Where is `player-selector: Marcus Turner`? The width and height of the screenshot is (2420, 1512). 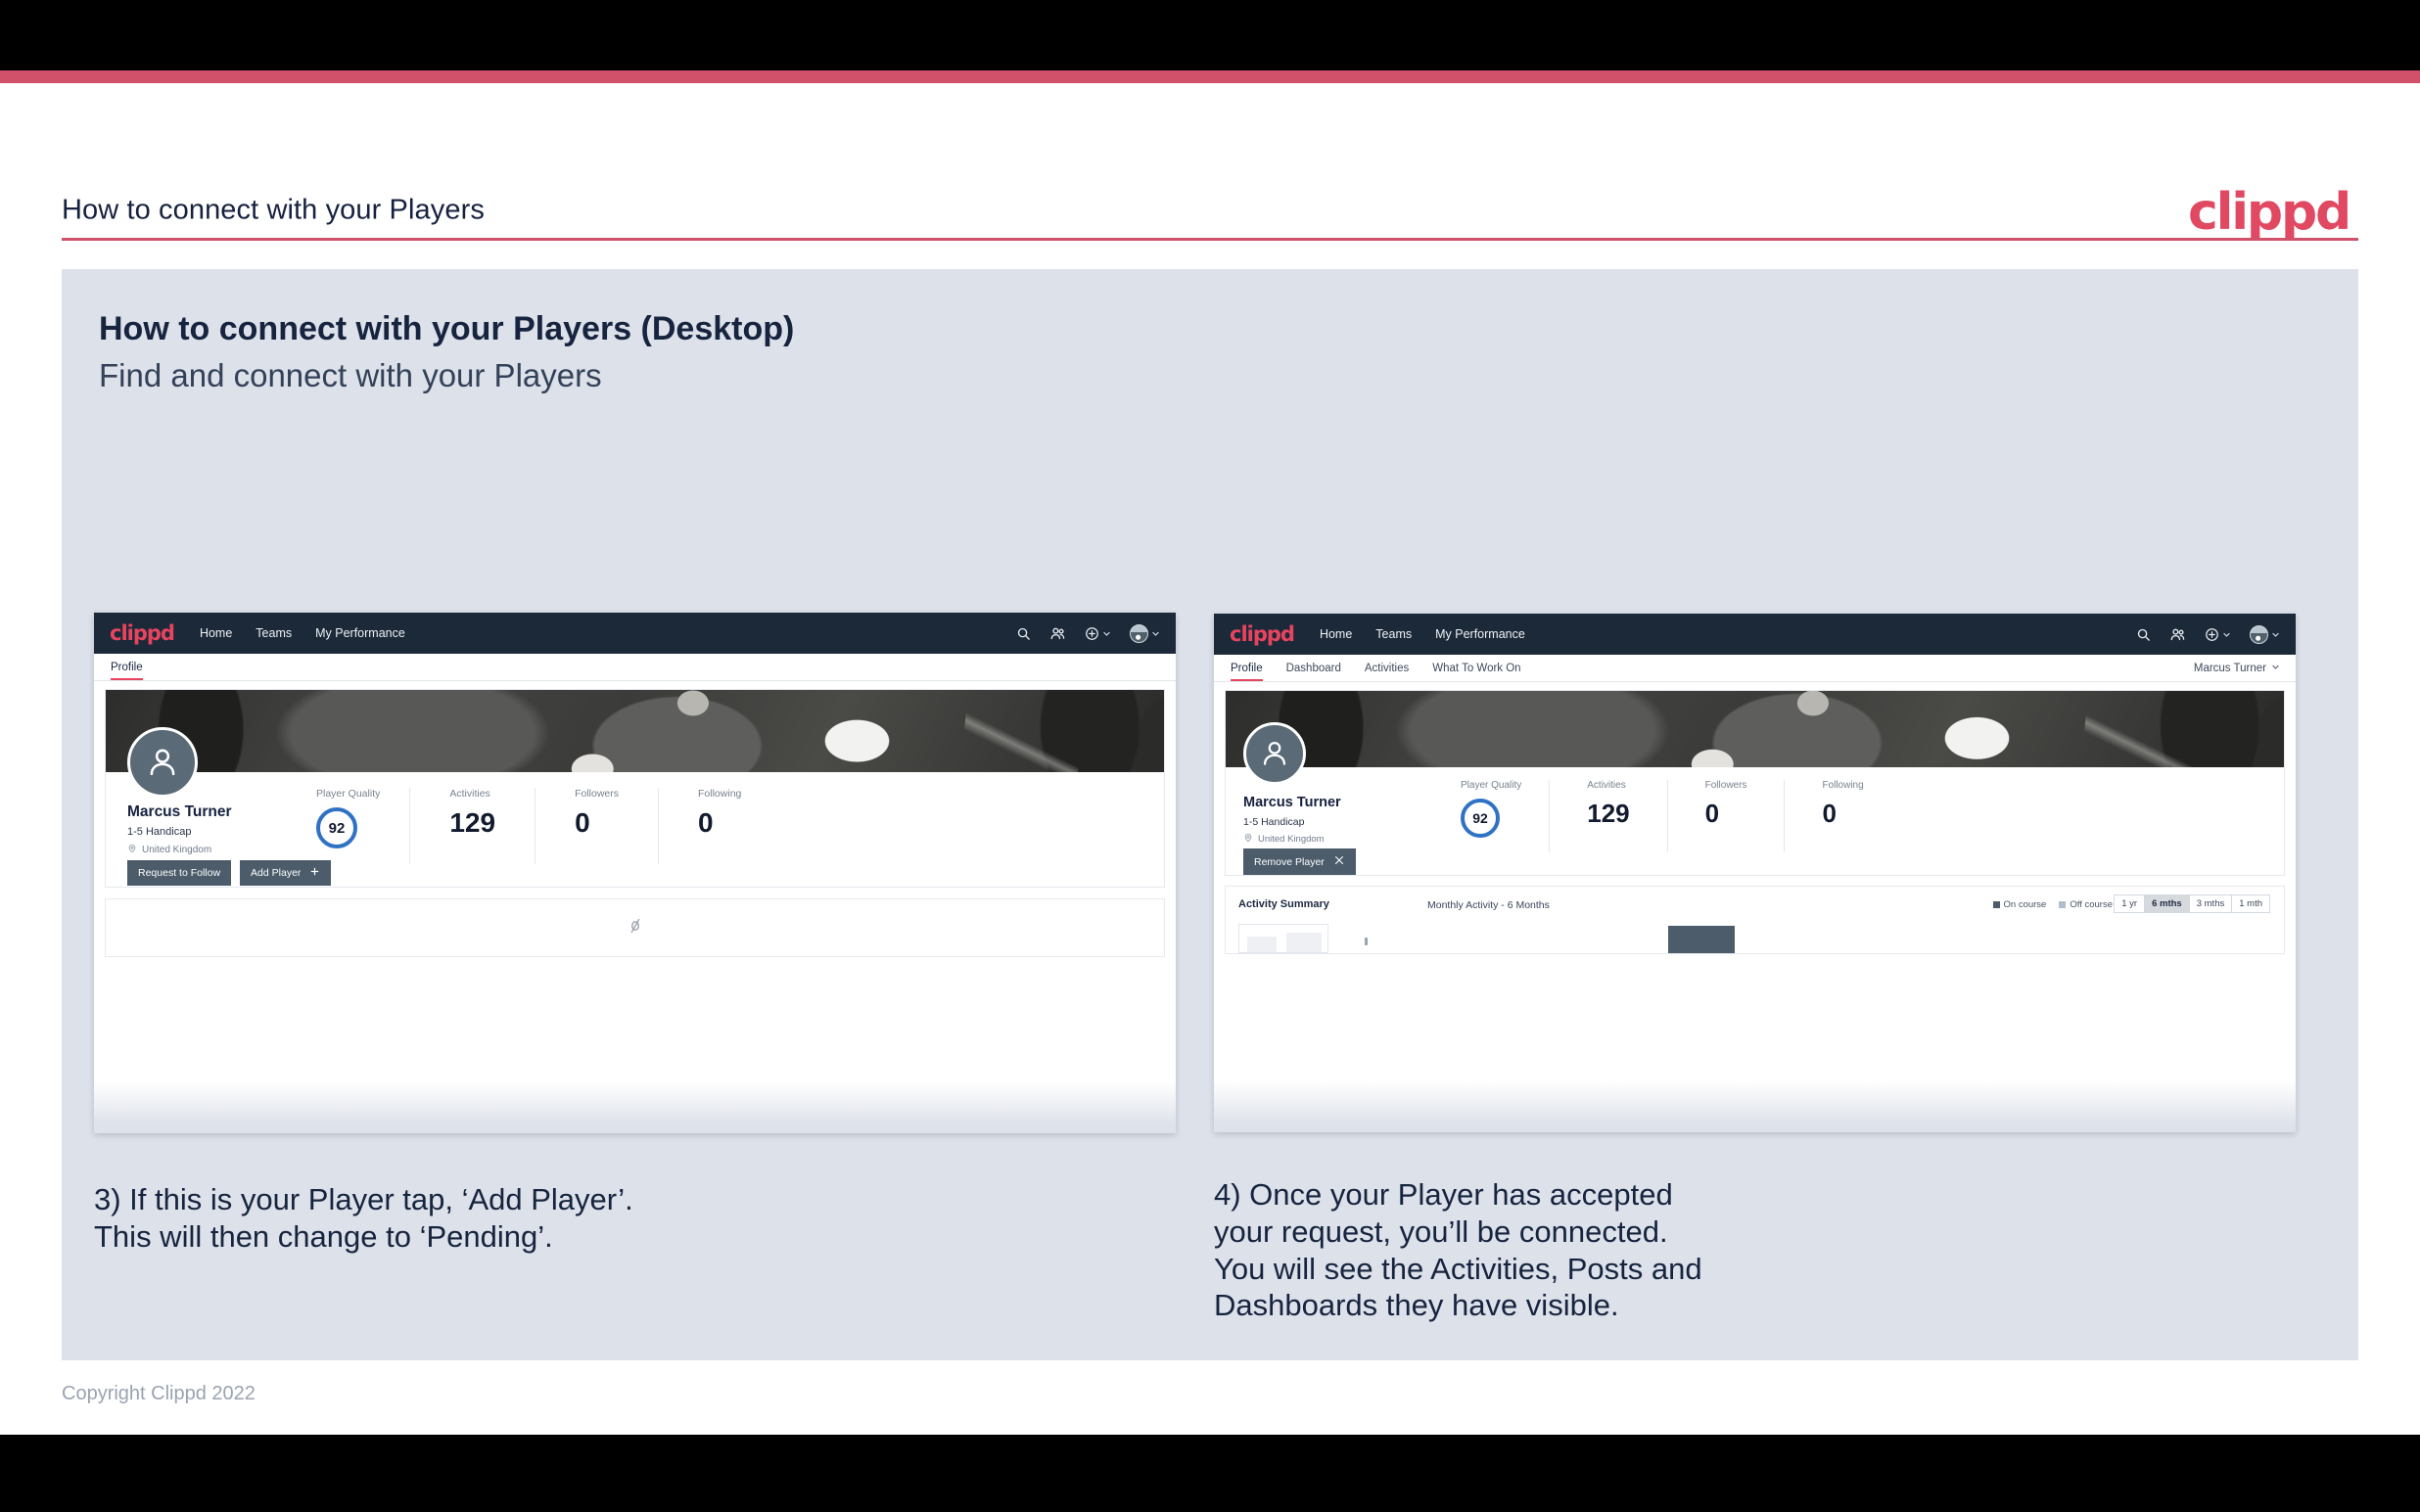 player-selector: Marcus Turner is located at coordinates (2237, 668).